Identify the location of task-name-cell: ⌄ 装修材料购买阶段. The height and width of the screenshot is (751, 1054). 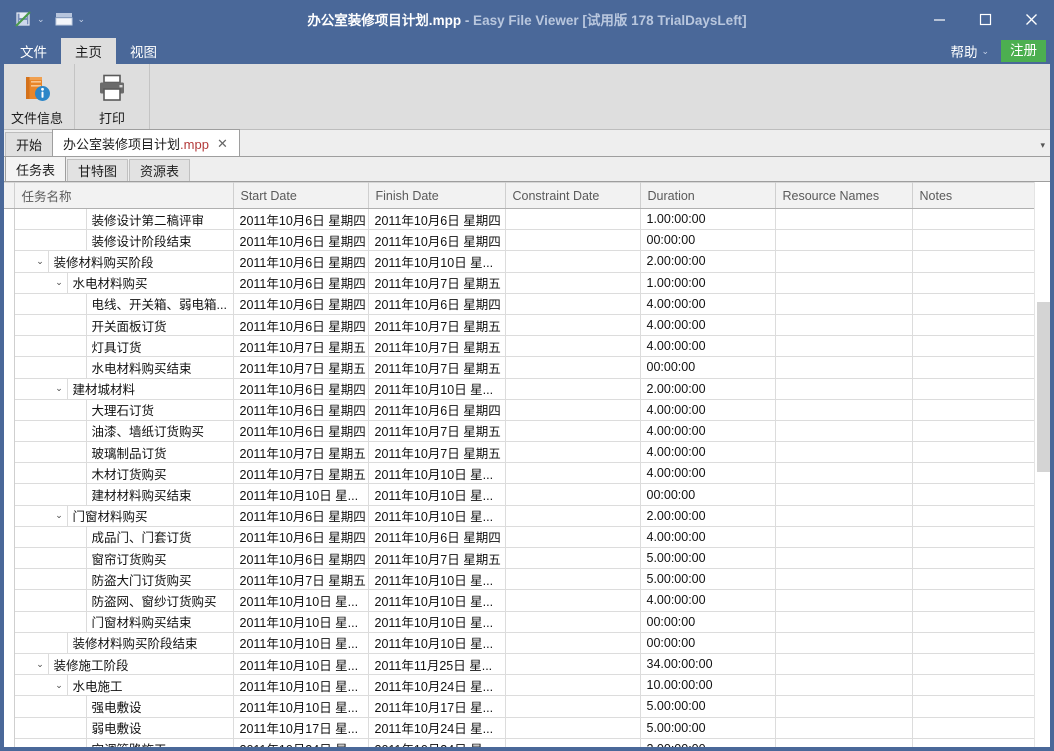
(124, 261).